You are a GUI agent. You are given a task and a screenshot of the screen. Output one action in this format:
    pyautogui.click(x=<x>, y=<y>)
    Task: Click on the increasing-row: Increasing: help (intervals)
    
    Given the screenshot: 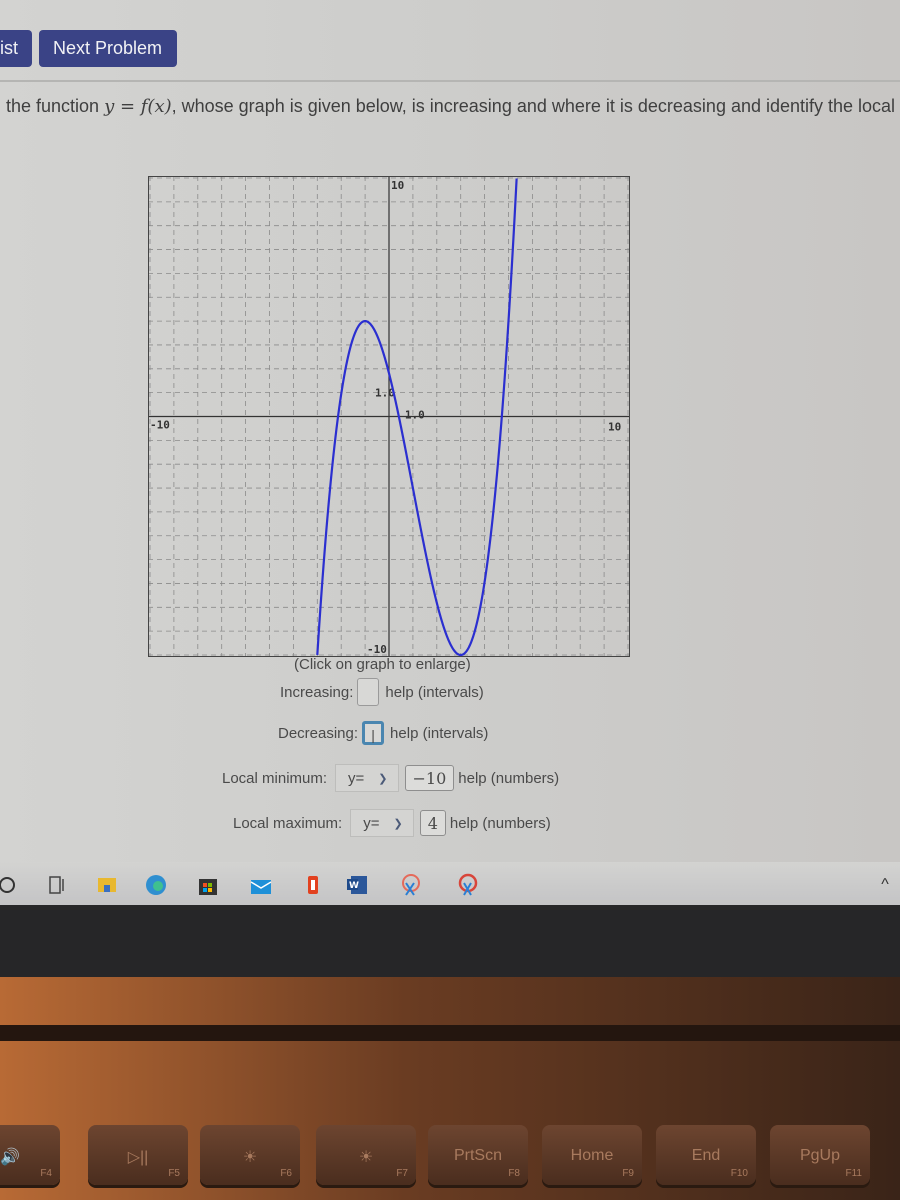 What is the action you would take?
    pyautogui.click(x=382, y=692)
    